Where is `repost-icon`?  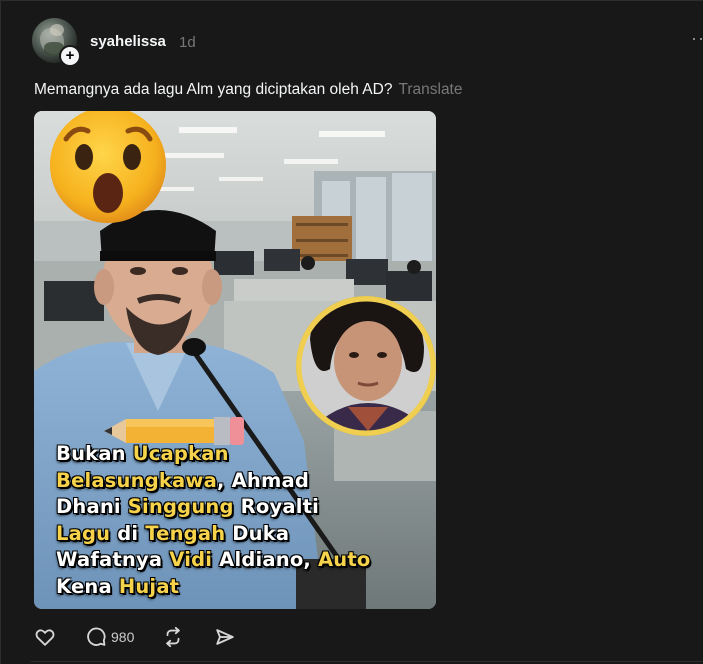 repost-icon is located at coordinates (173, 637).